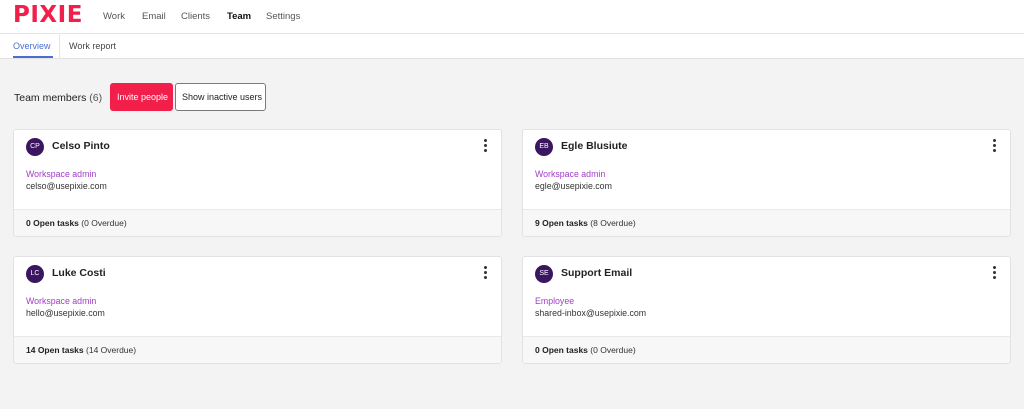 The height and width of the screenshot is (409, 1024). Describe the element at coordinates (573, 186) in the screenshot. I see `member-email: egle@usepixie.com` at that location.